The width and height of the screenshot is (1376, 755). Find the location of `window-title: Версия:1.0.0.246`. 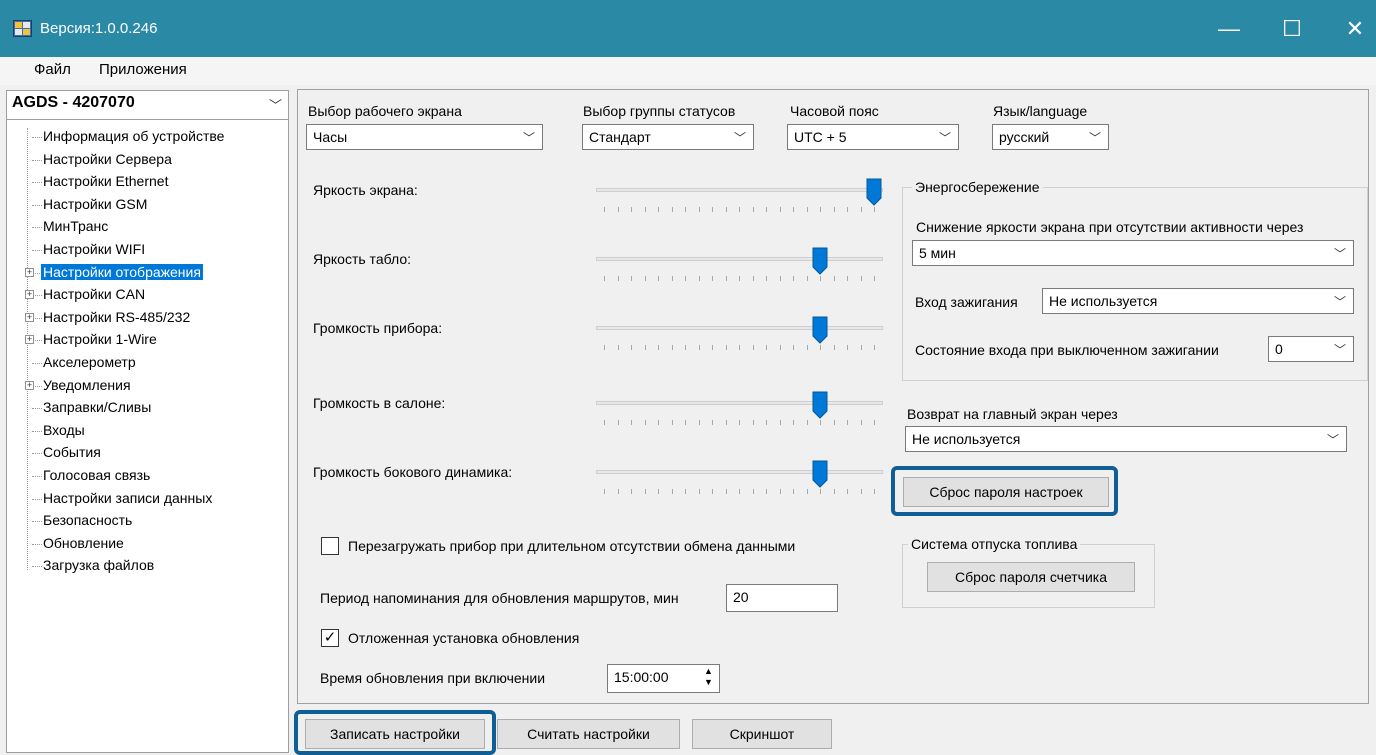

window-title: Версия:1.0.0.246 is located at coordinates (99, 28).